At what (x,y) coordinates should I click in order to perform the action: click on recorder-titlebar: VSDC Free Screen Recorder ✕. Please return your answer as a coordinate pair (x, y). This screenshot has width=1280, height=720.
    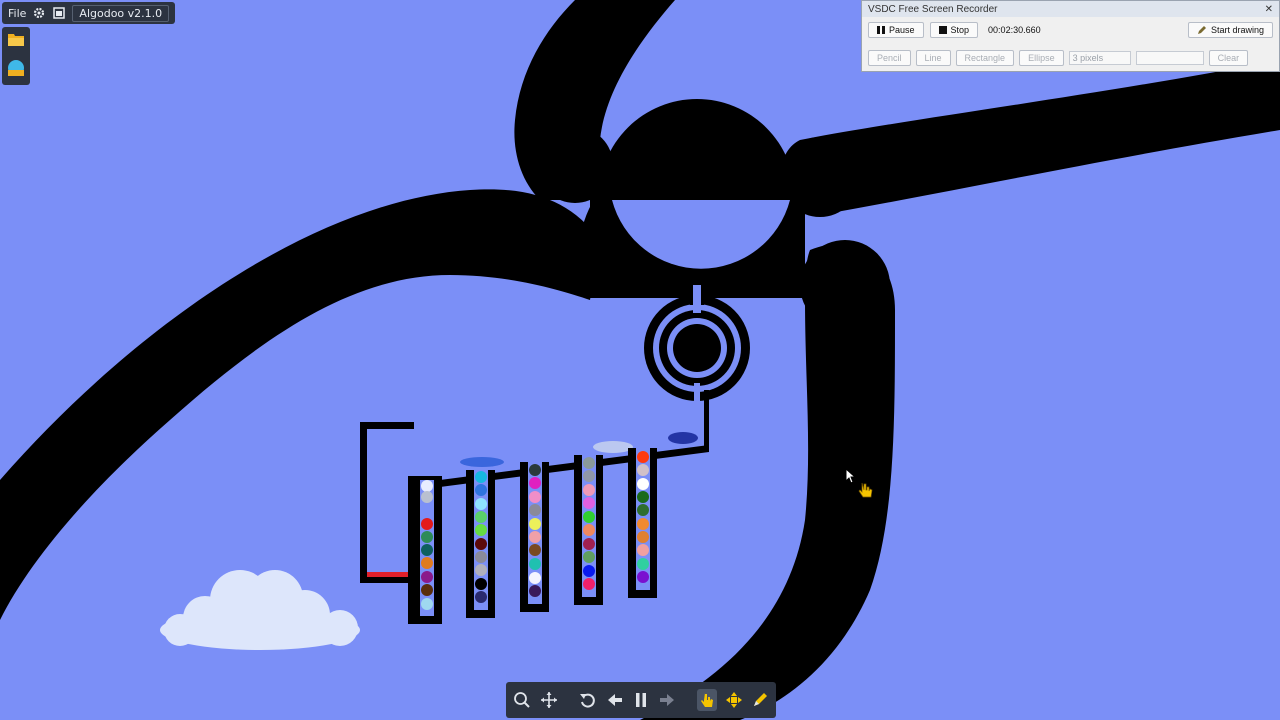
    Looking at the image, I should click on (1070, 9).